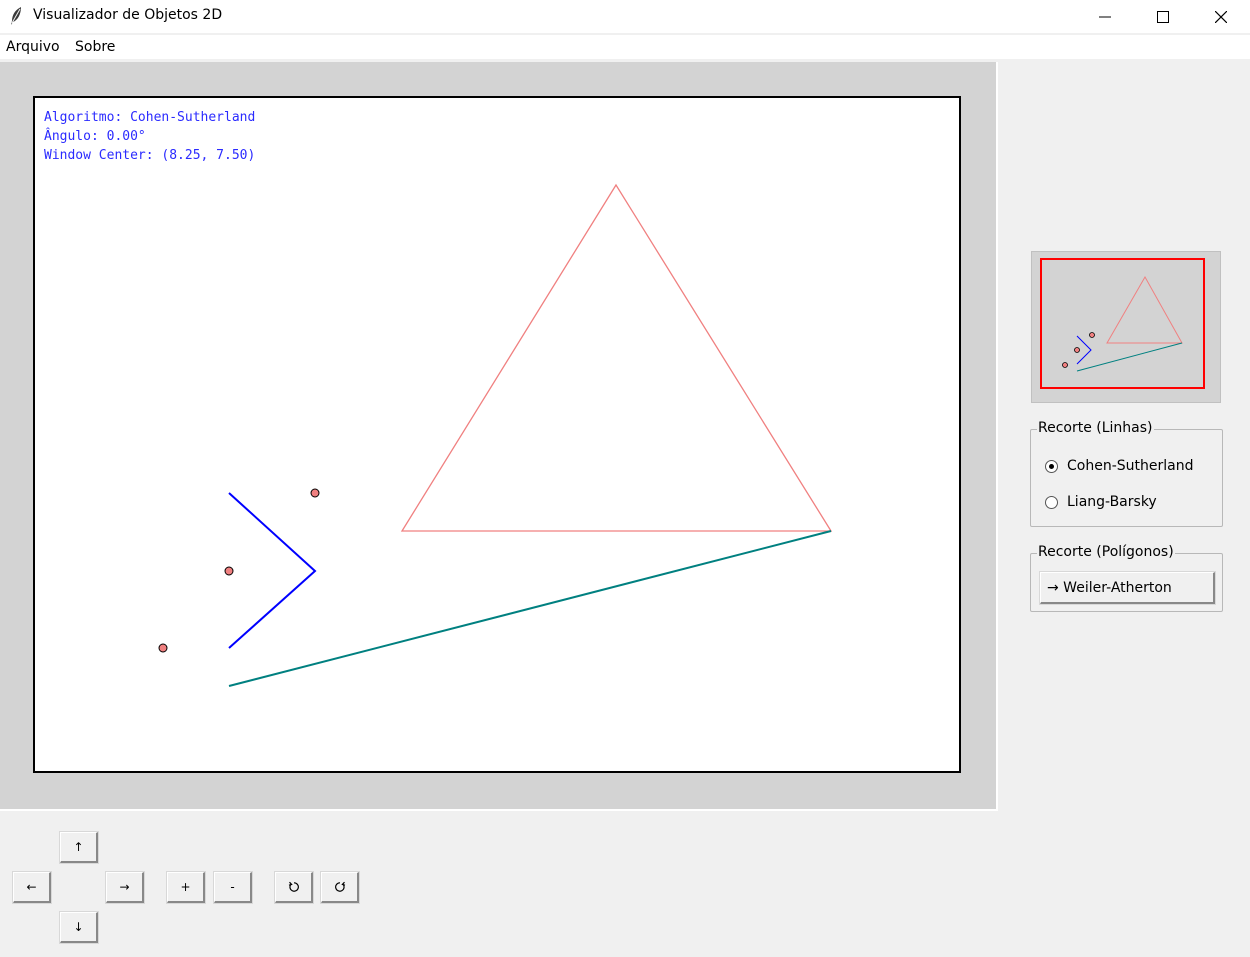 This screenshot has height=957, width=1250. I want to click on info-window-center: Window Center: (8.25, 7.50), so click(150, 155).